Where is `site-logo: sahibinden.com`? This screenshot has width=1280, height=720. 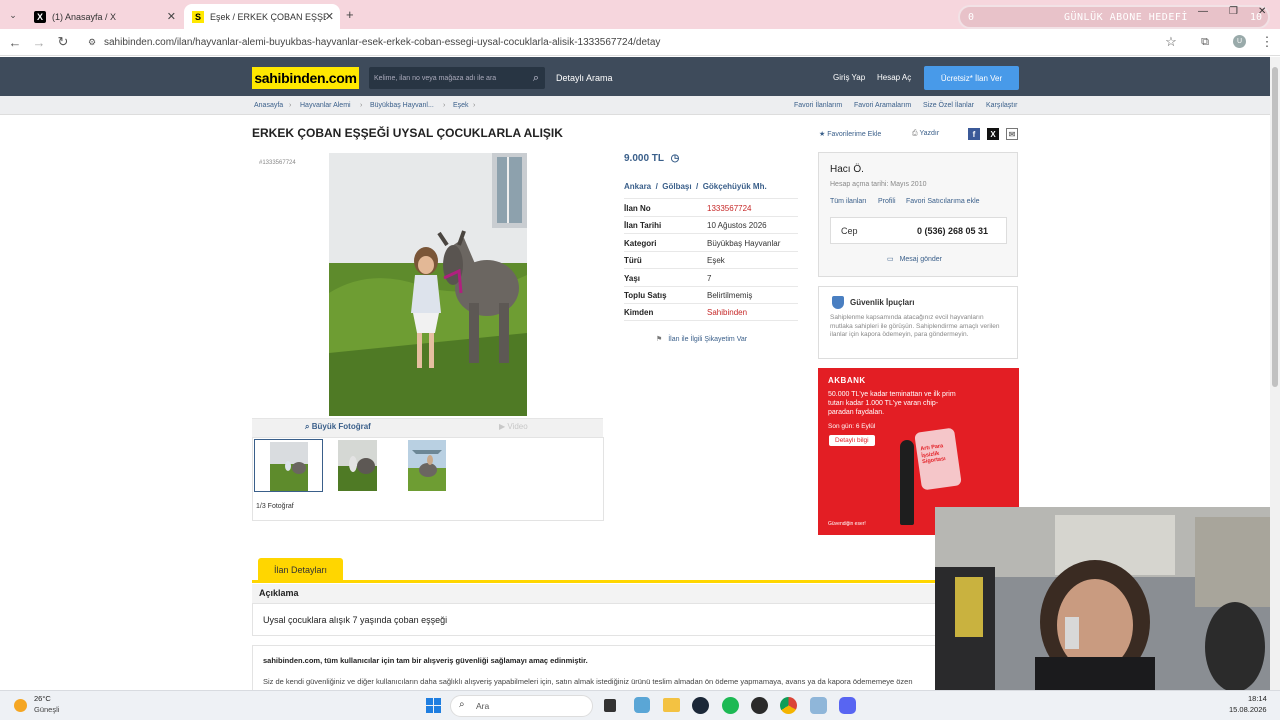
site-logo: sahibinden.com is located at coordinates (305, 78).